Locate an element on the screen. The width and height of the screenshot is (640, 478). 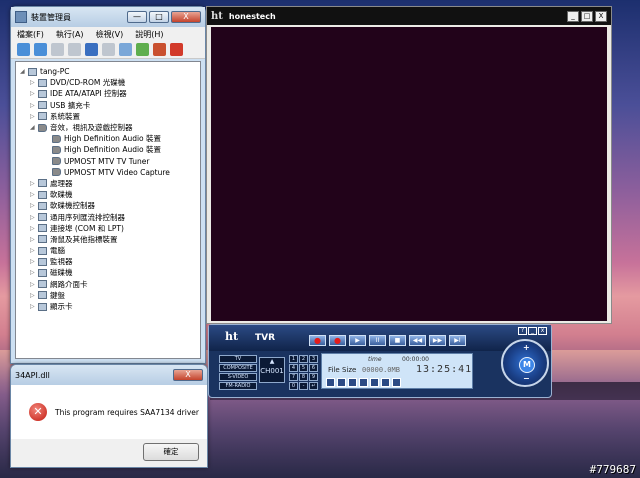
video-window-titlebar: ht honestech _ □ X is located at coordinates (409, 16).